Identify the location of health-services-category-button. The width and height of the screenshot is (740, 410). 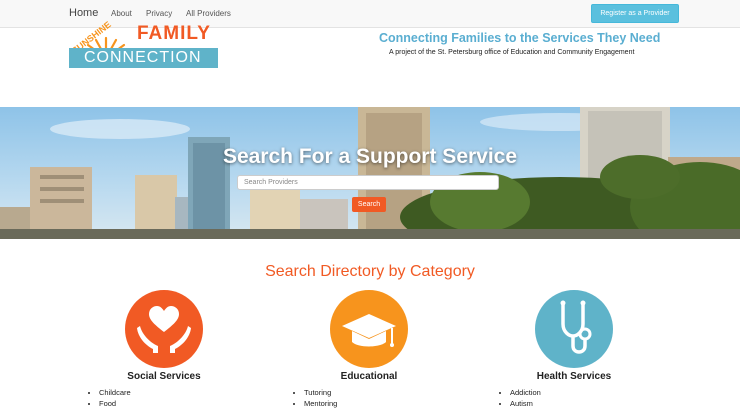
(574, 329).